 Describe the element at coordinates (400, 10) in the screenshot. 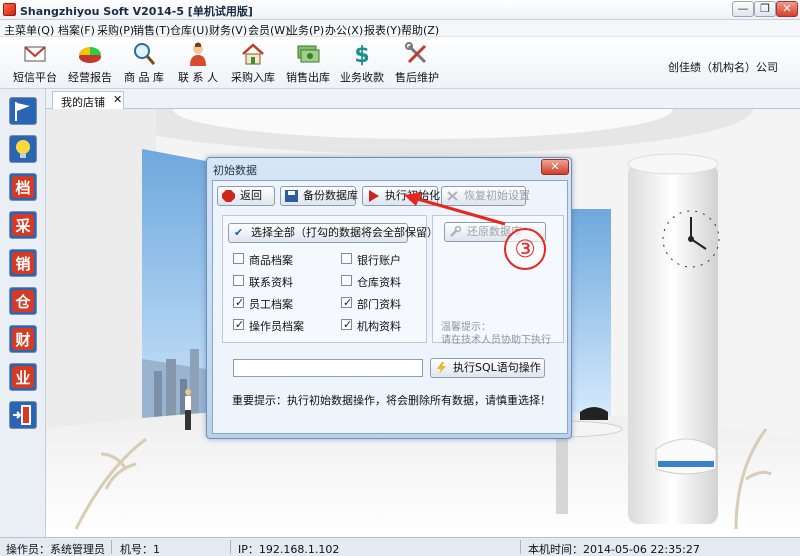

I see `title-bar: Shangzhiyou Soft V2014-5 [单机试用版] — ❐ ✕` at that location.